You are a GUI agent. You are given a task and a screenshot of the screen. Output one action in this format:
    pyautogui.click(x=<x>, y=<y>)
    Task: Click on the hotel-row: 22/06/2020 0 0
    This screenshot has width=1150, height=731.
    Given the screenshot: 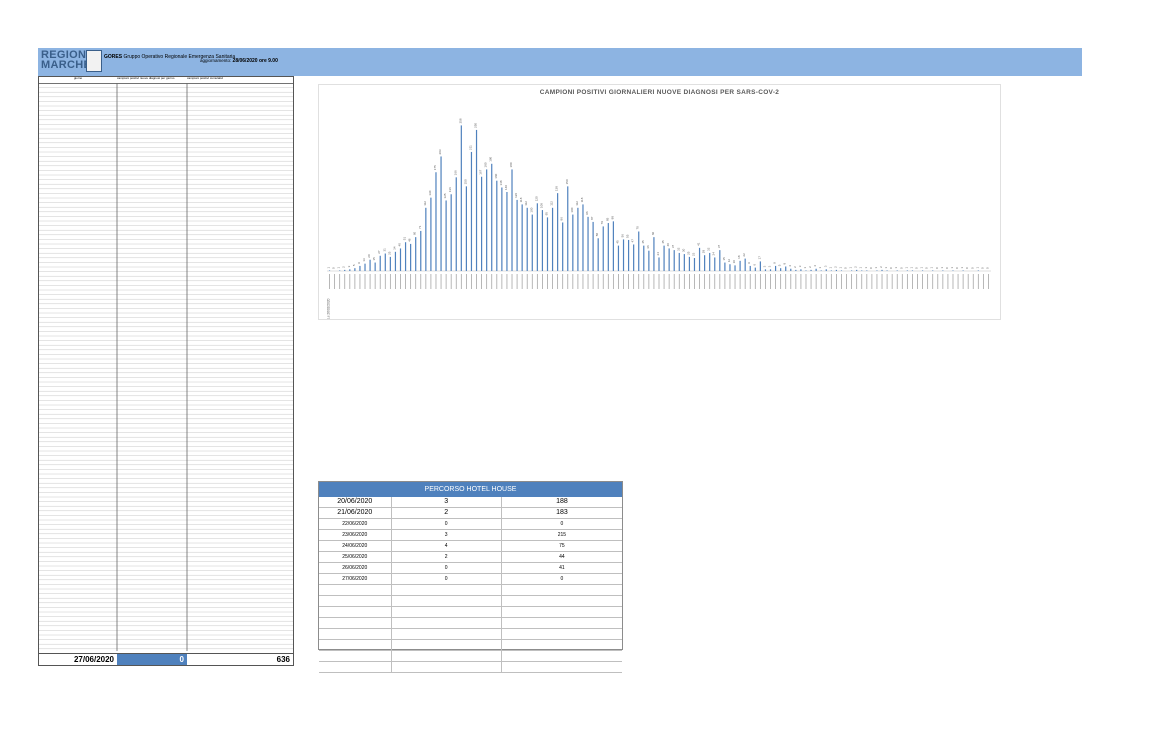 What is the action you would take?
    pyautogui.click(x=470, y=524)
    